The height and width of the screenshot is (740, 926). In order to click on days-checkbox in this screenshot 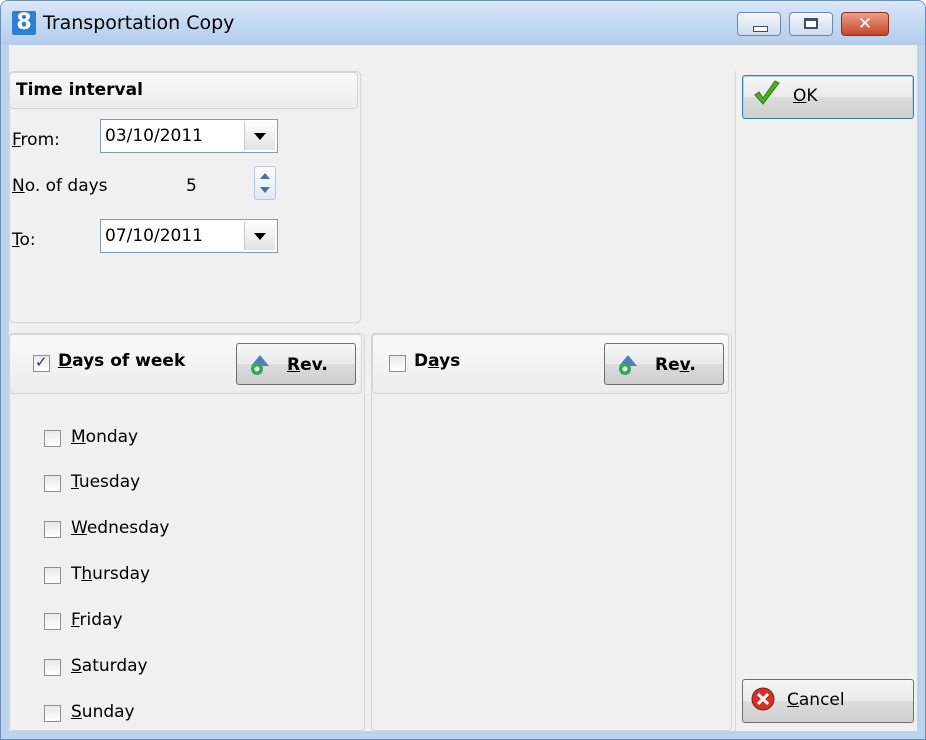, I will do `click(397, 363)`.